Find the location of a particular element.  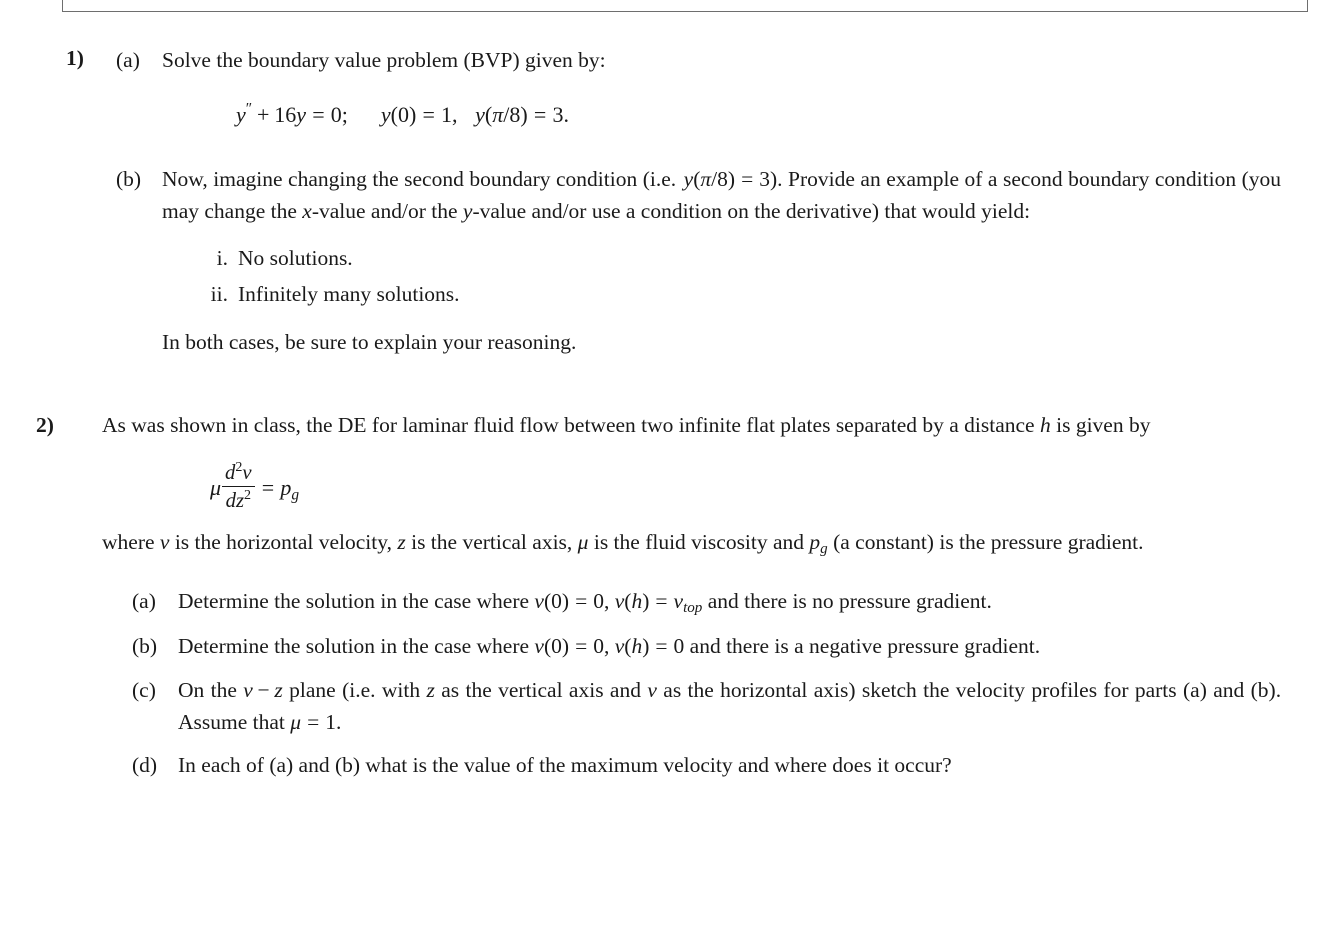

problem-2-part-c-text-5: . is located at coordinates (339, 721).